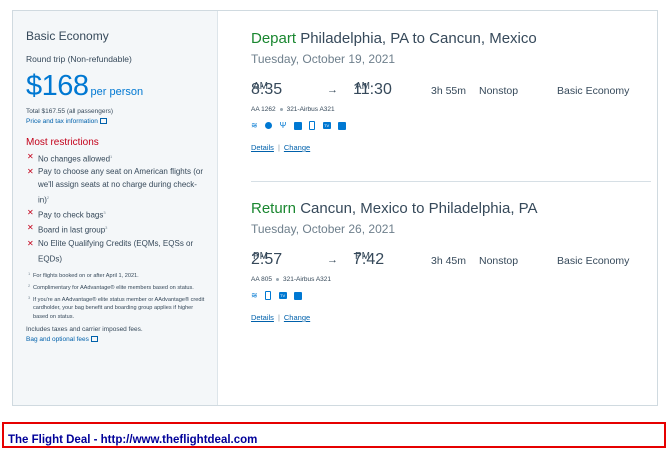  Describe the element at coordinates (66, 214) in the screenshot. I see `restriction-item: ✕ Pay to check bags3` at that location.